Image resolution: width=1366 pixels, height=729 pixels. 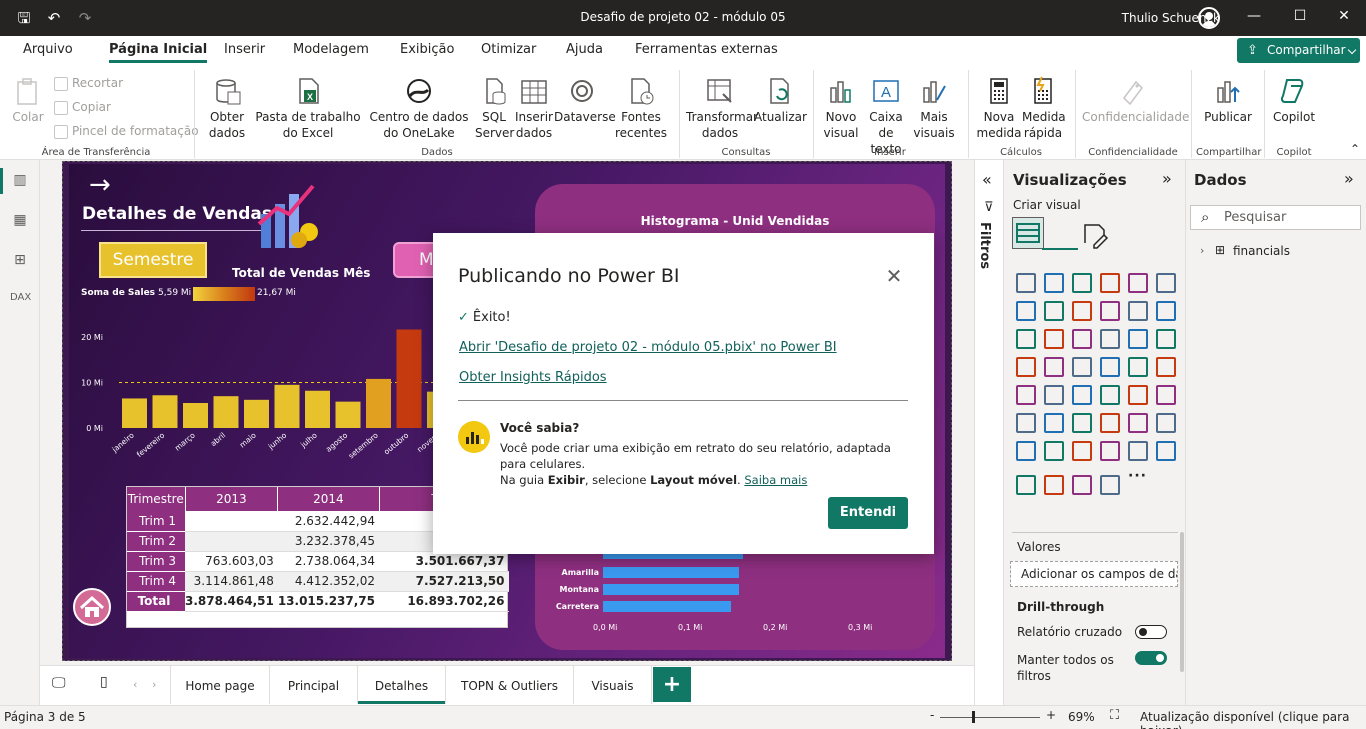 What do you see at coordinates (1182, 602) in the screenshot?
I see `viz-scrollbar` at bounding box center [1182, 602].